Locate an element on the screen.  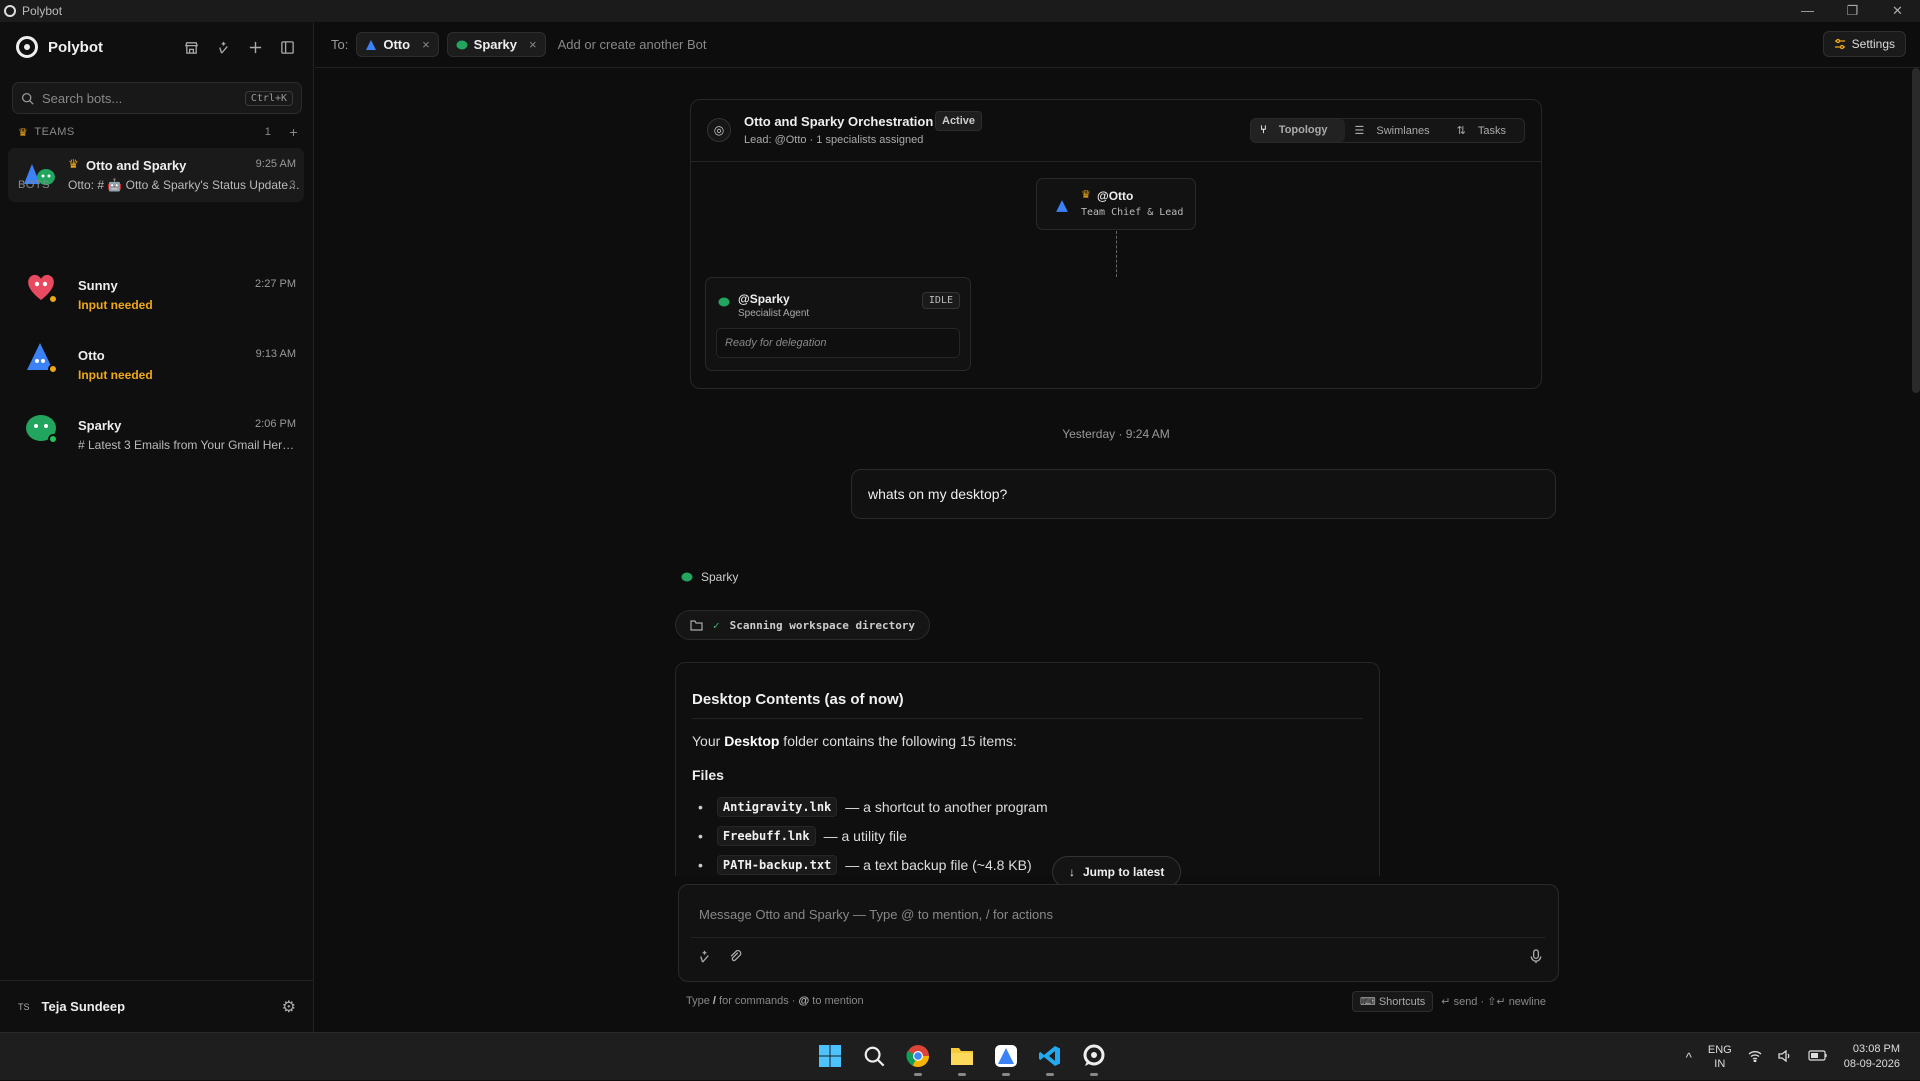
taskbar-apps is located at coordinates (962, 1058).